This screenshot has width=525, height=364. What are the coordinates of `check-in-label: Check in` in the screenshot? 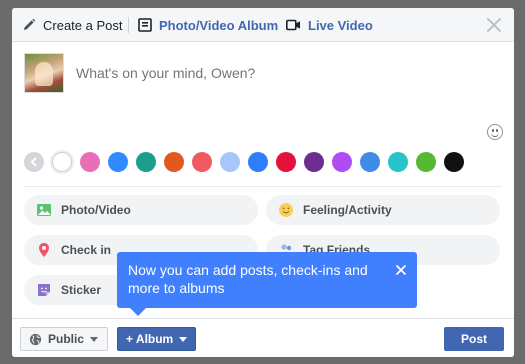 It's located at (86, 250).